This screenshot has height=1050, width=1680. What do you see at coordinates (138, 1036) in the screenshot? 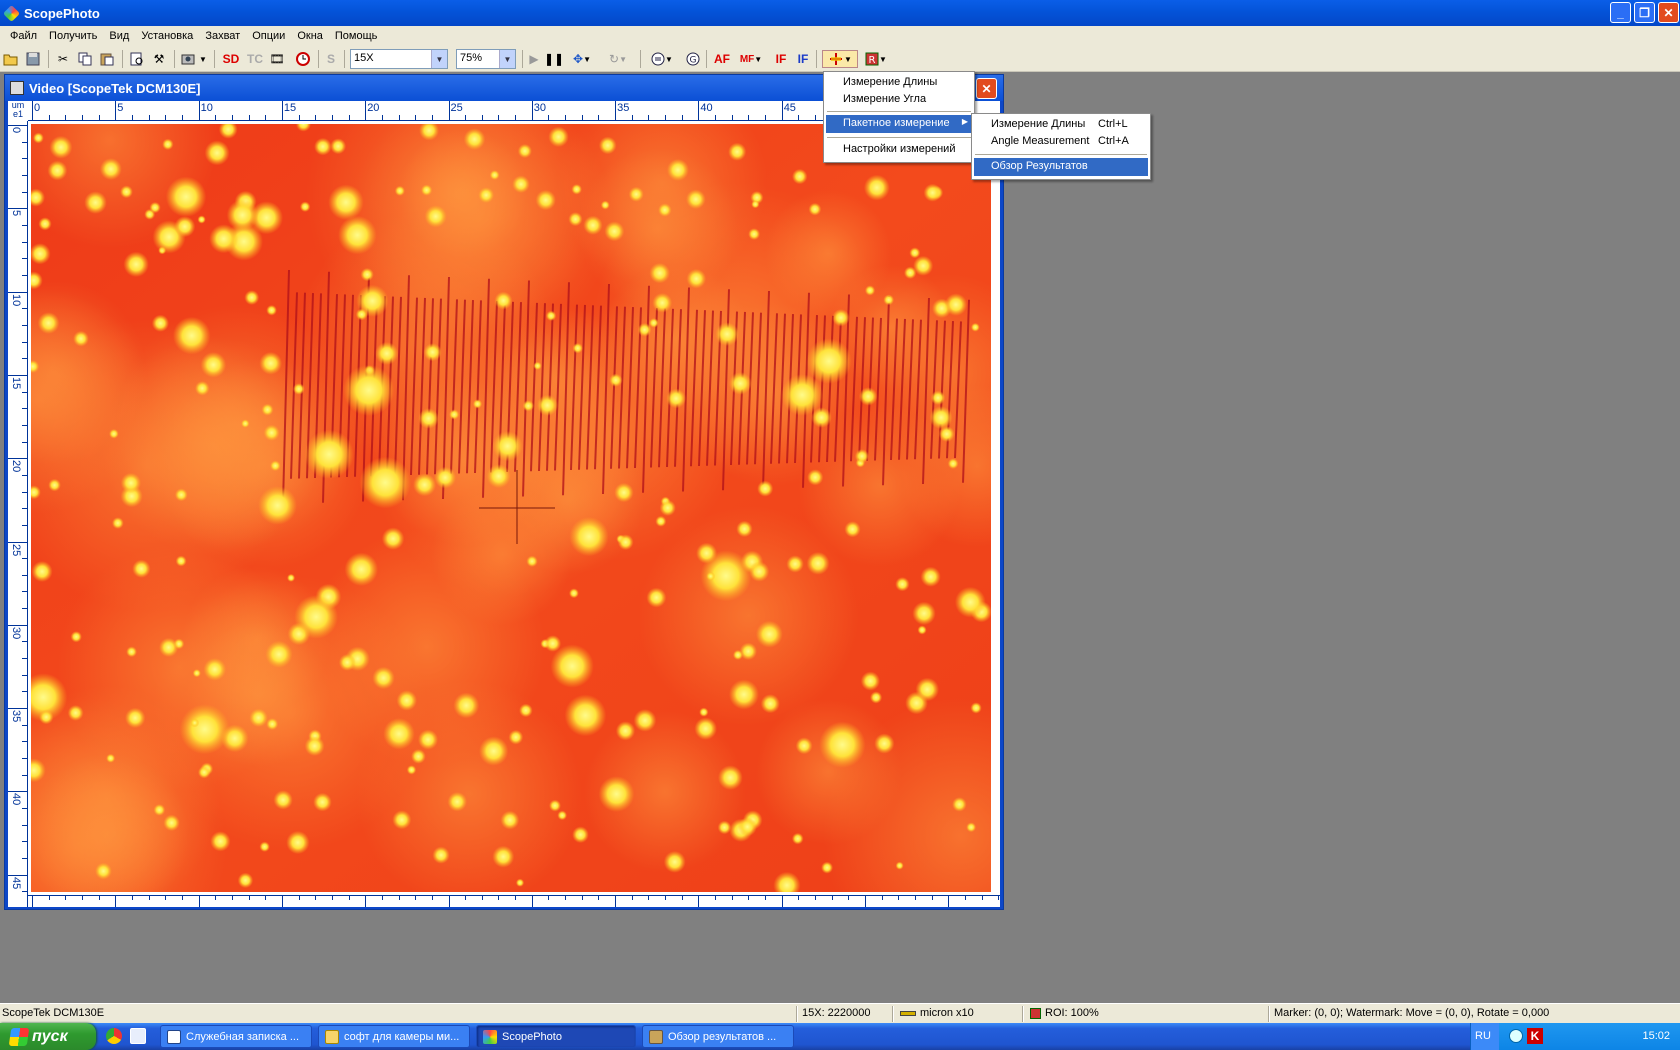
I see `desktop-quicklaunch-icon` at bounding box center [138, 1036].